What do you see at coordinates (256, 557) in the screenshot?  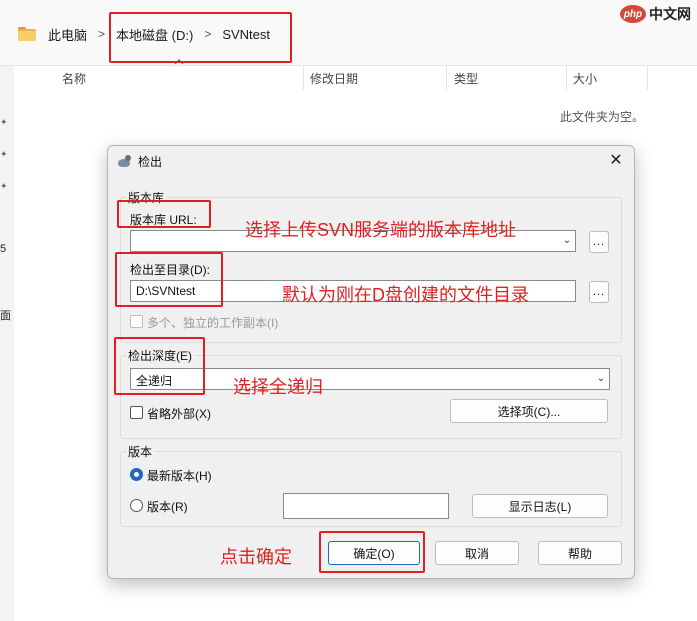 I see `annotation-text-ok: 点击确定` at bounding box center [256, 557].